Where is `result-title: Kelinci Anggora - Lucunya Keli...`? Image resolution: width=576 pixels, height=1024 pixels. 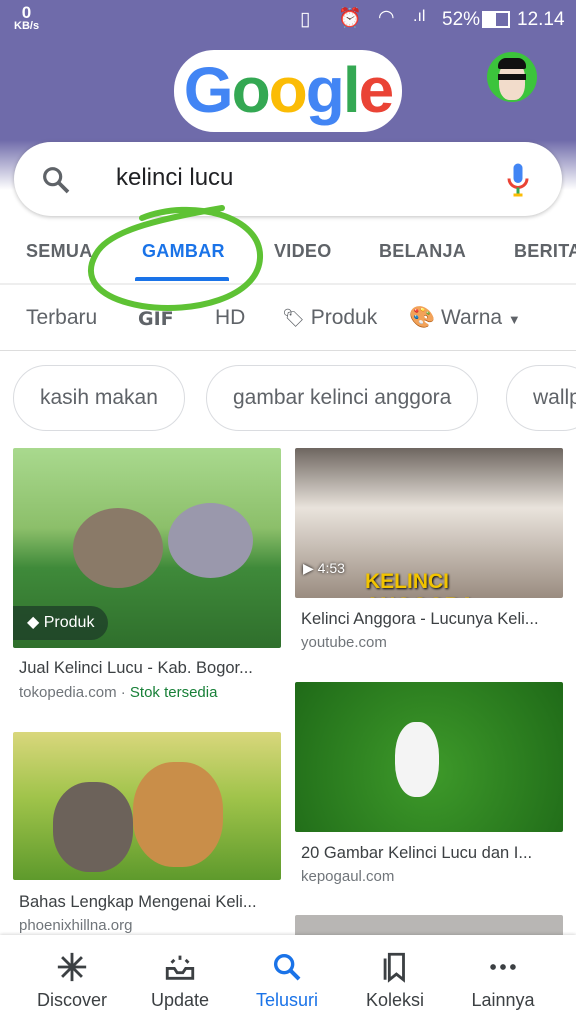
result-title: Kelinci Anggora - Lucunya Keli... is located at coordinates (432, 619).